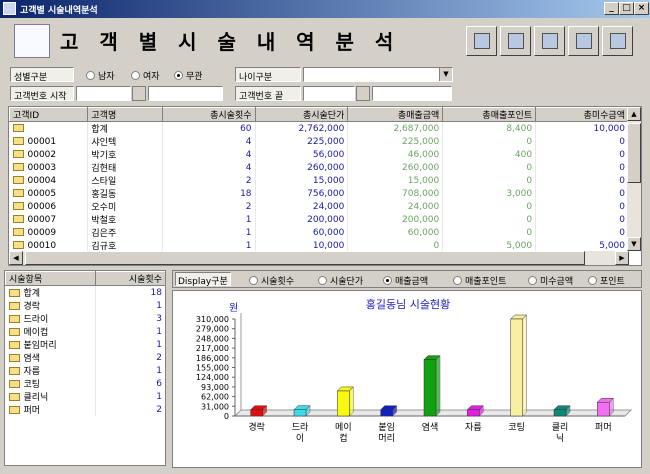 This screenshot has width=650, height=474. What do you see at coordinates (489, 114) in the screenshot?
I see `column-header: 총매출포인트` at bounding box center [489, 114].